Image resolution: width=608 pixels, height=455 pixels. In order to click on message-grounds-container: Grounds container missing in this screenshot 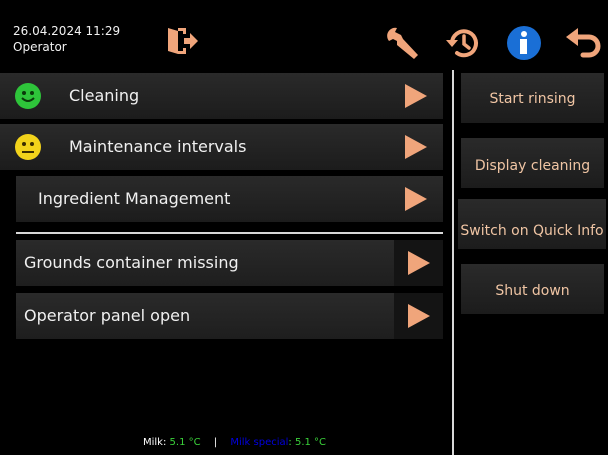, I will do `click(229, 263)`.